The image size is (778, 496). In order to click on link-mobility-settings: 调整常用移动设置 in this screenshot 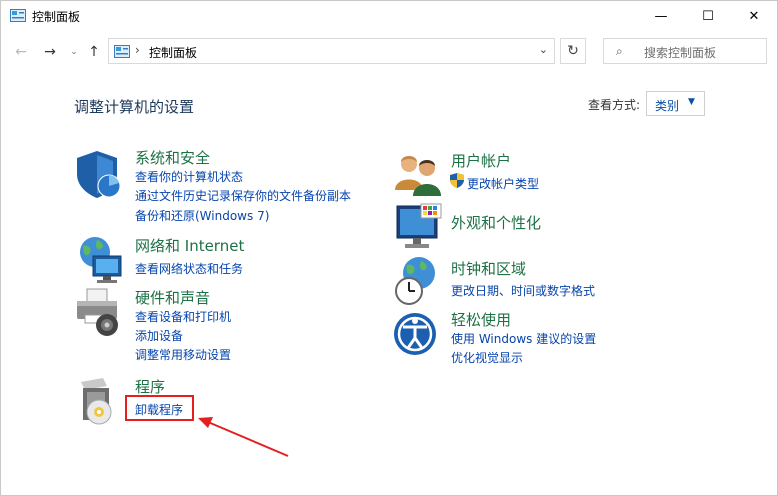, I will do `click(183, 354)`.